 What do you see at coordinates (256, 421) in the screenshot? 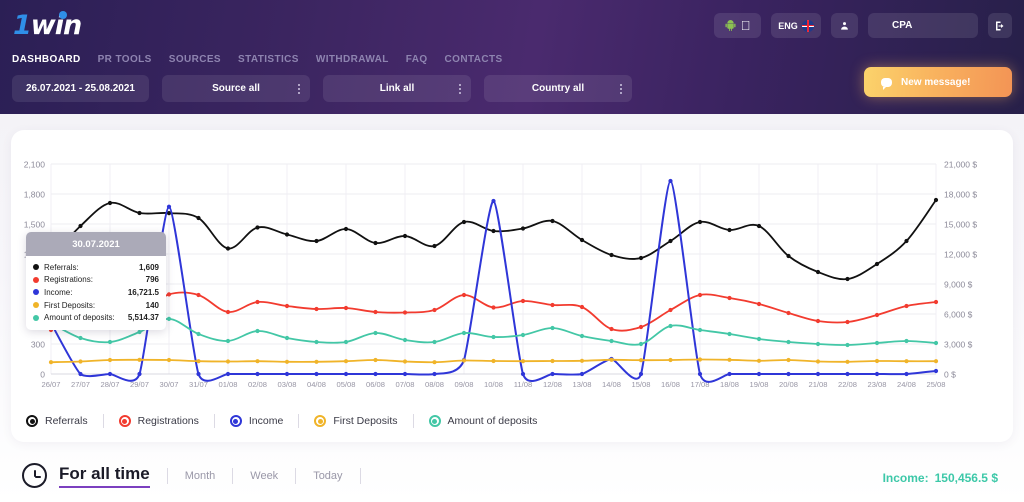
I see `legend-item-income: Income` at bounding box center [256, 421].